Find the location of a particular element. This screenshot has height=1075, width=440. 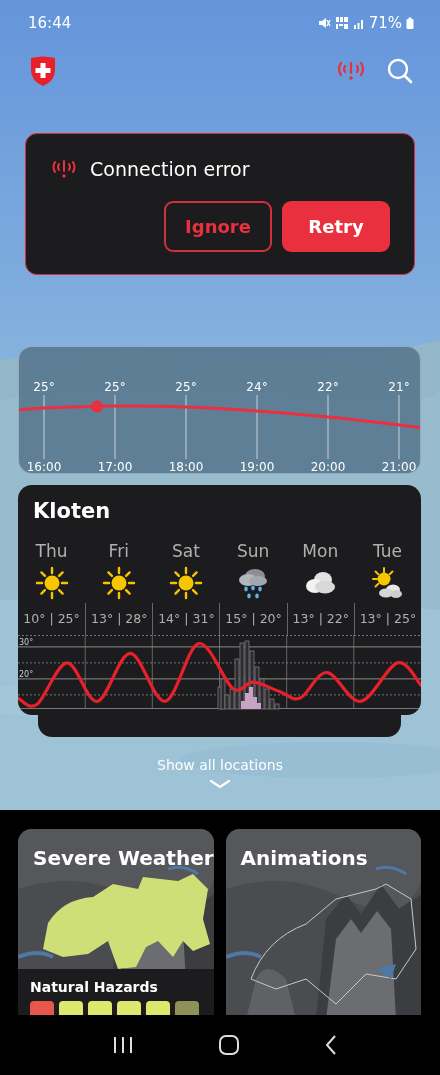

search-icon is located at coordinates (400, 71).